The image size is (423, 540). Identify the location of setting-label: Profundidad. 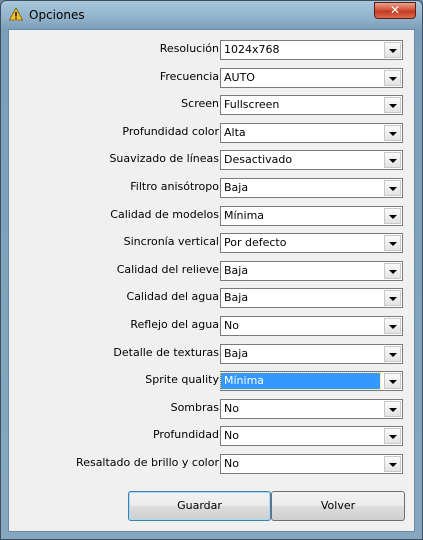
(185, 434).